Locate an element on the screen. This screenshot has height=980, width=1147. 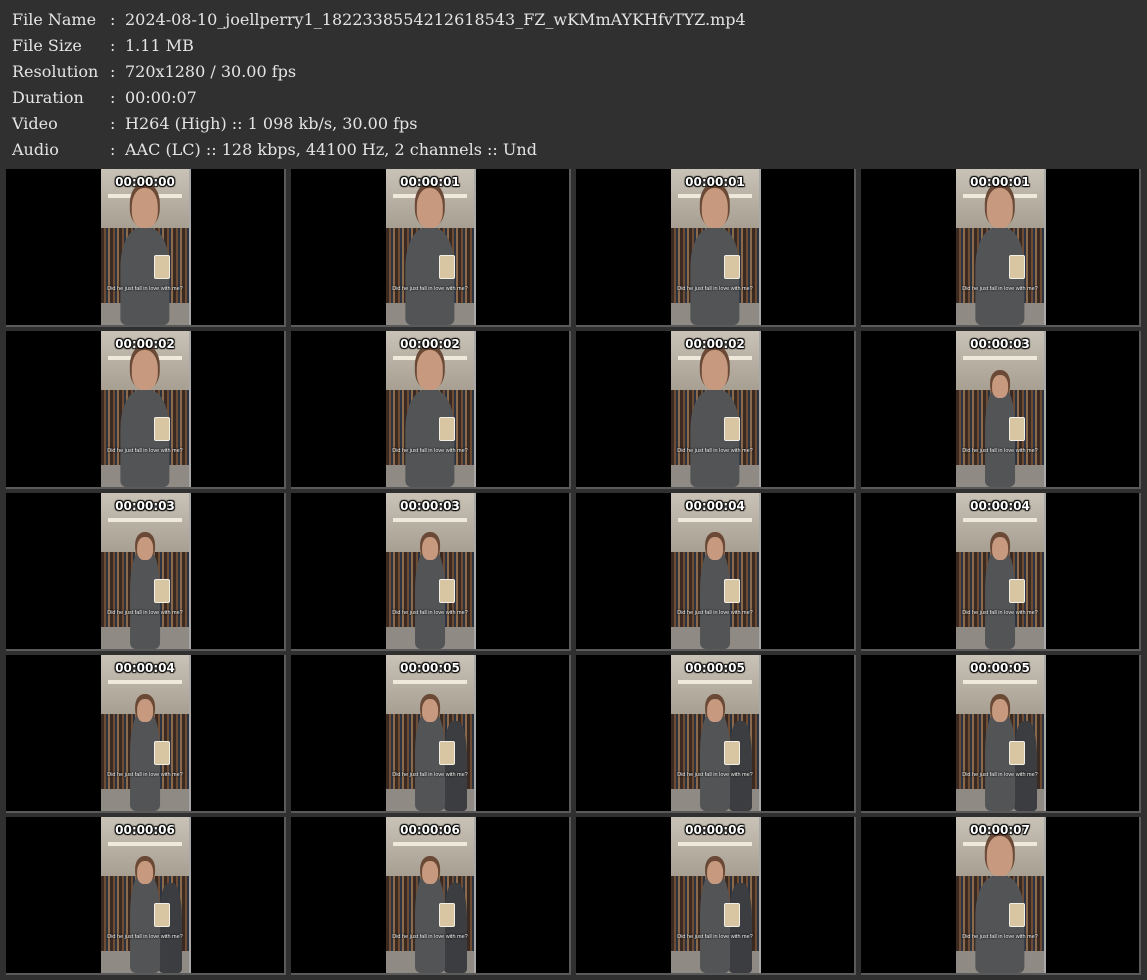
info-key: Duration is located at coordinates (48, 97).